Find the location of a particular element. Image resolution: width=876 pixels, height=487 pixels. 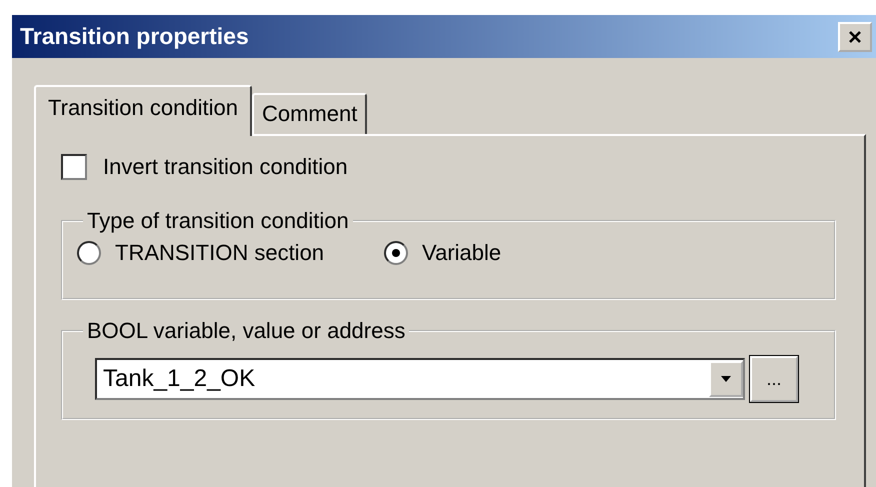

checkbox-label: Invert transition condition is located at coordinates (225, 167).